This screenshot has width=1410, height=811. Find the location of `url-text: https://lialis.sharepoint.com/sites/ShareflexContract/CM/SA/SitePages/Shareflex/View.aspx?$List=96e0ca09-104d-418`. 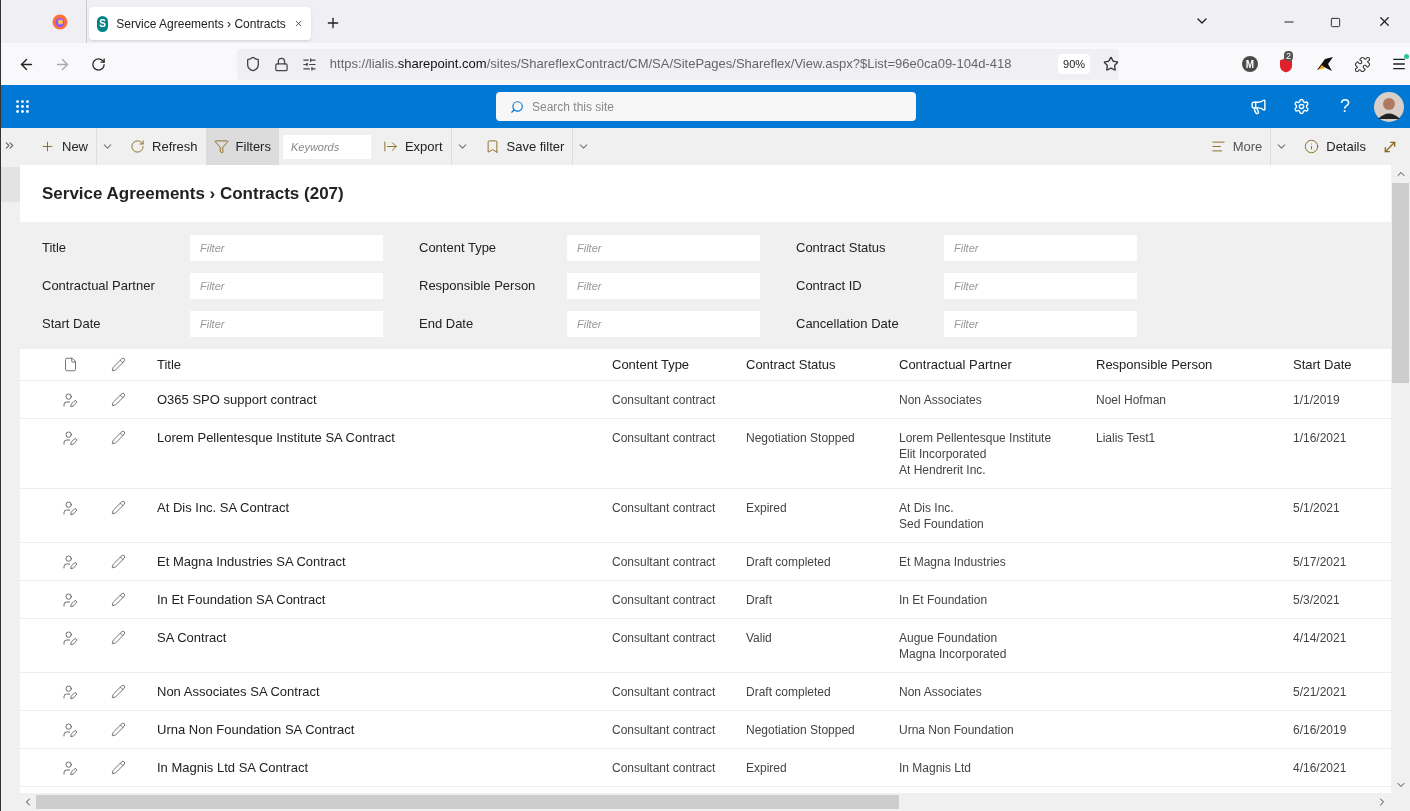

url-text: https://lialis.sharepoint.com/sites/ShareflexContract/CM/SA/SitePages/Shareflex/View.aspx?$List=96e0ca09-104d-418 is located at coordinates (671, 64).